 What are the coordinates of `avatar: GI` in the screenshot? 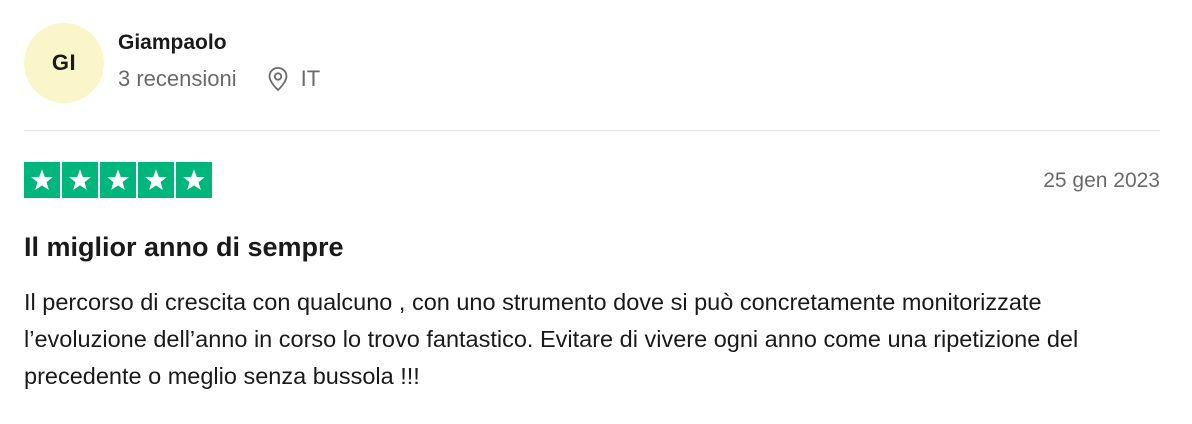 It's located at (64, 63).